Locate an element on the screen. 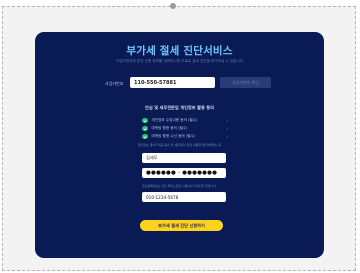 The width and height of the screenshot is (360, 273). submit-button: 부가세 절세 진단 신청하기 is located at coordinates (181, 225).